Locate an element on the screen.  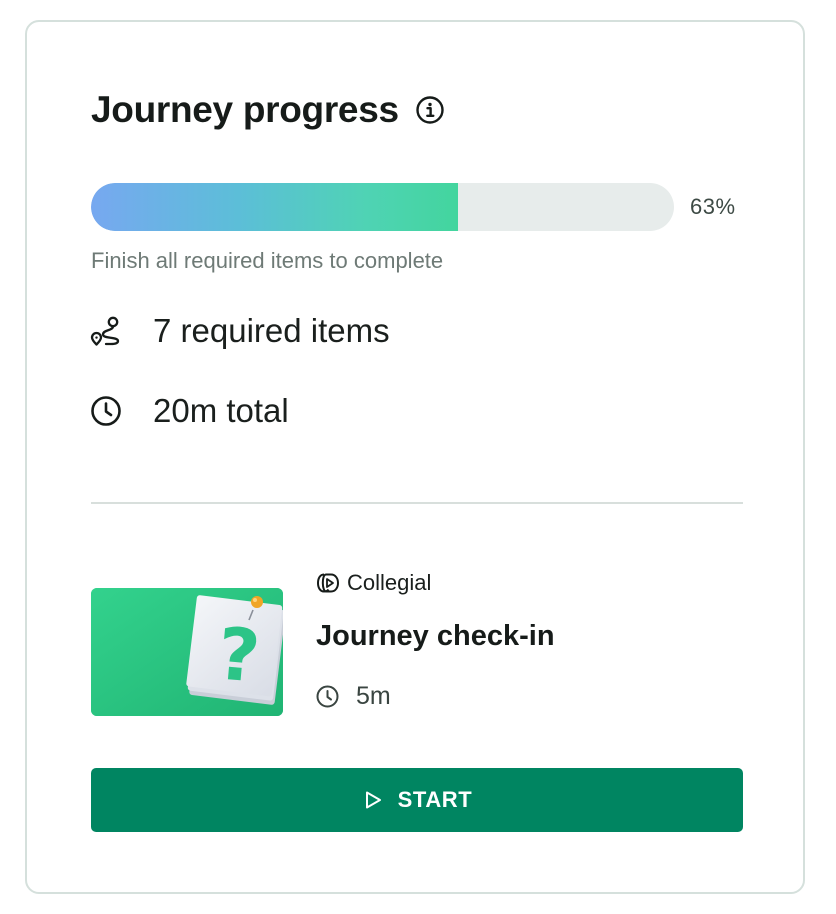
item-thumbnail: ? is located at coordinates (187, 652).